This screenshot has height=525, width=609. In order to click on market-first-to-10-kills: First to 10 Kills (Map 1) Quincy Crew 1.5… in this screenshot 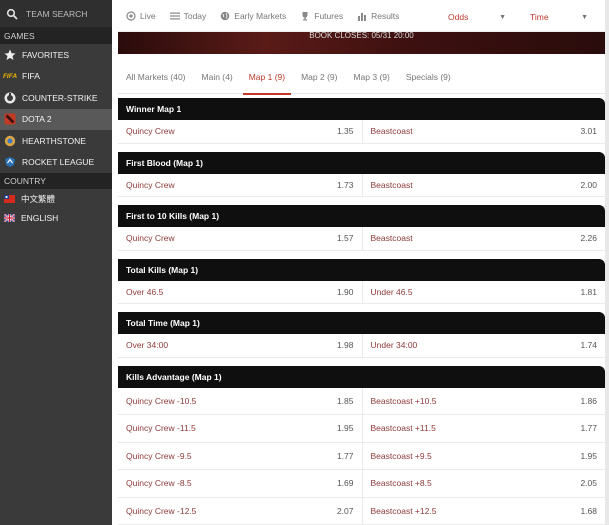, I will do `click(361, 228)`.